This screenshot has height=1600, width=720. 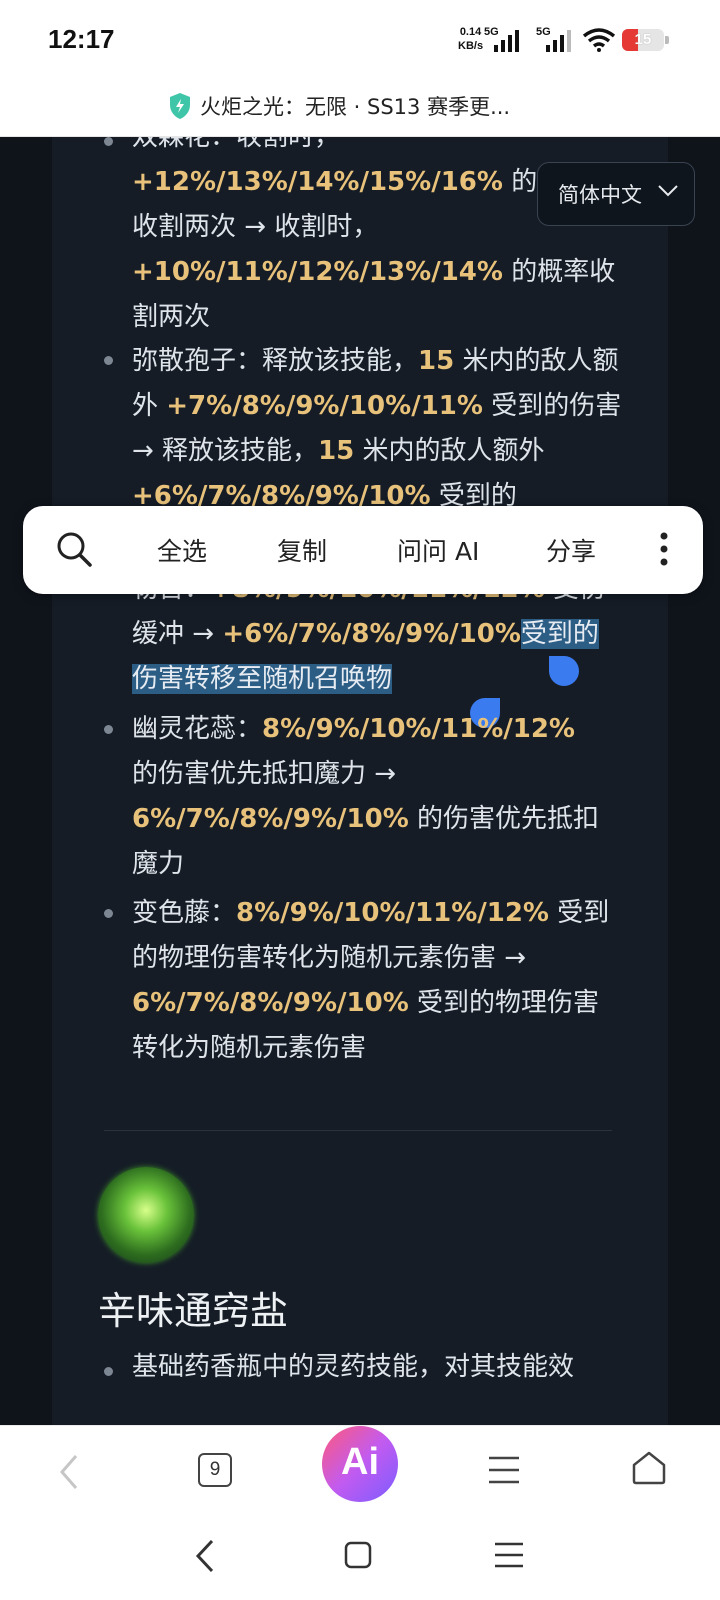 I want to click on select-all-button: 全选, so click(x=182, y=550).